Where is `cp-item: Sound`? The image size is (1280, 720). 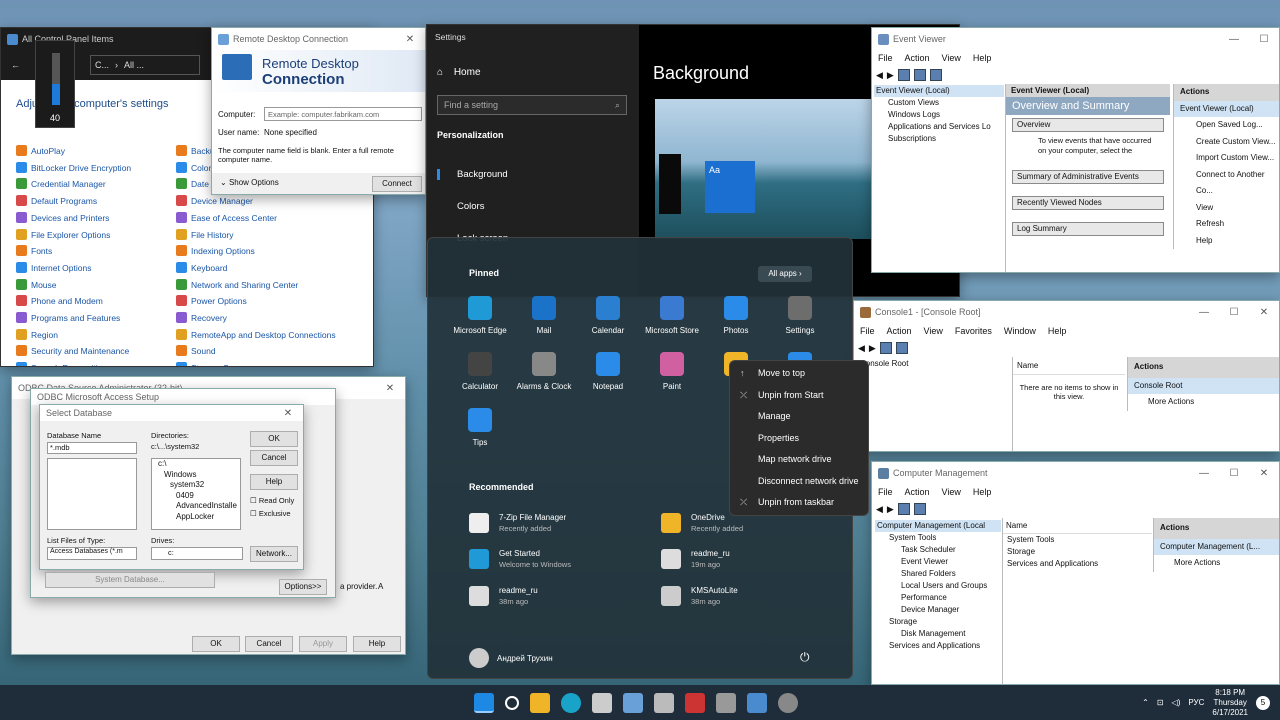 cp-item: Sound is located at coordinates (256, 351).